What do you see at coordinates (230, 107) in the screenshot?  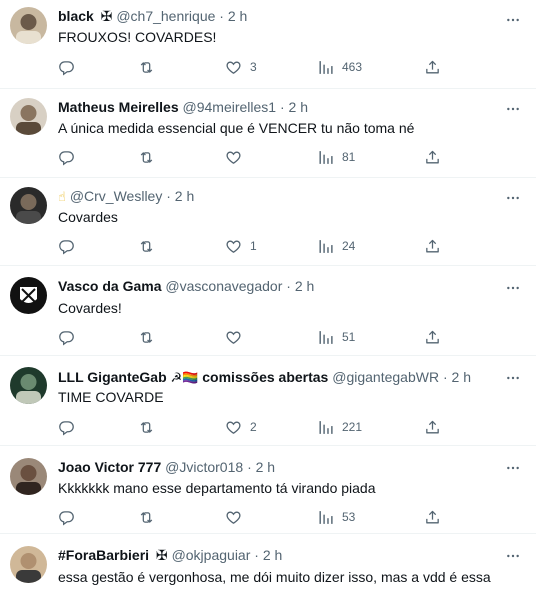 I see `user-handle: @94meirelles1` at bounding box center [230, 107].